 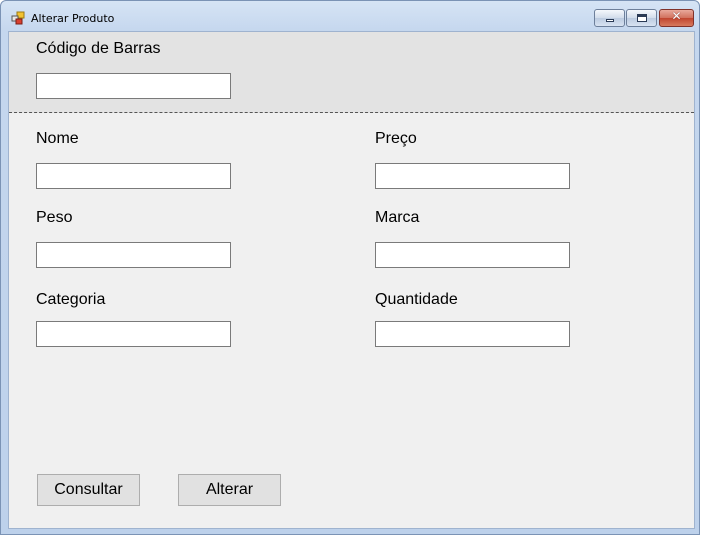 I want to click on barcode-label: Código de Barras, so click(x=98, y=48).